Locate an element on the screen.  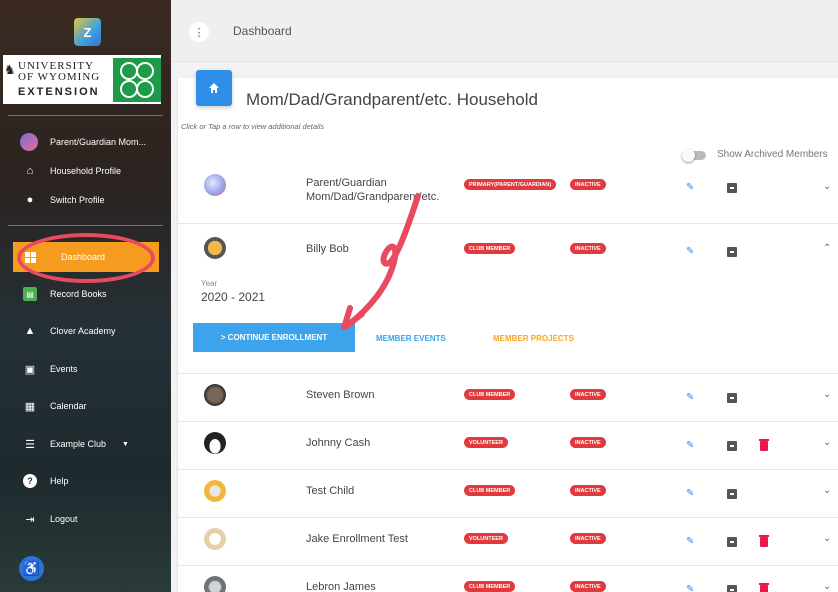
year-label: Year is located at coordinates (209, 283).